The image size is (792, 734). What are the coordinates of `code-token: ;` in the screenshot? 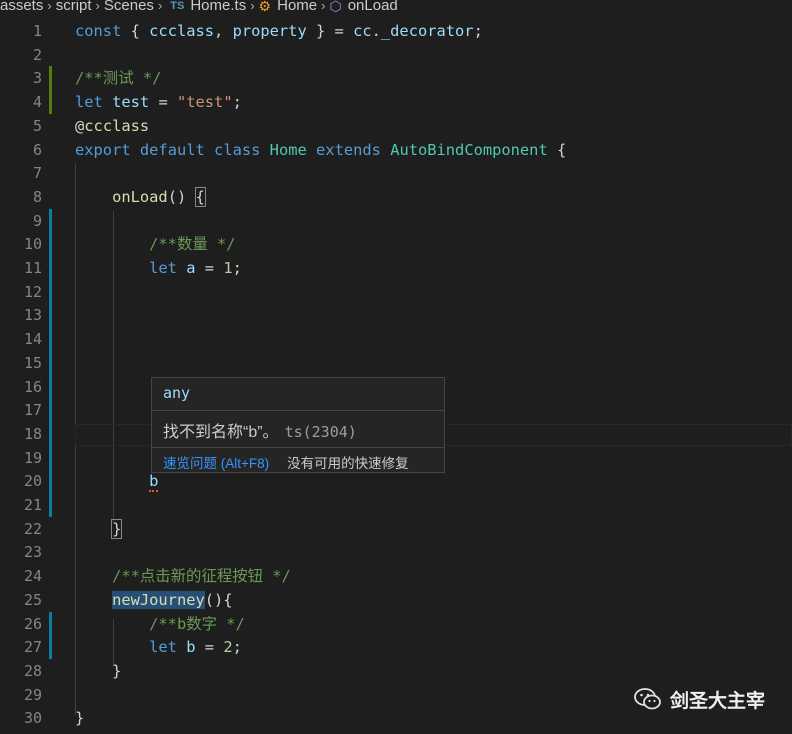 It's located at (237, 102).